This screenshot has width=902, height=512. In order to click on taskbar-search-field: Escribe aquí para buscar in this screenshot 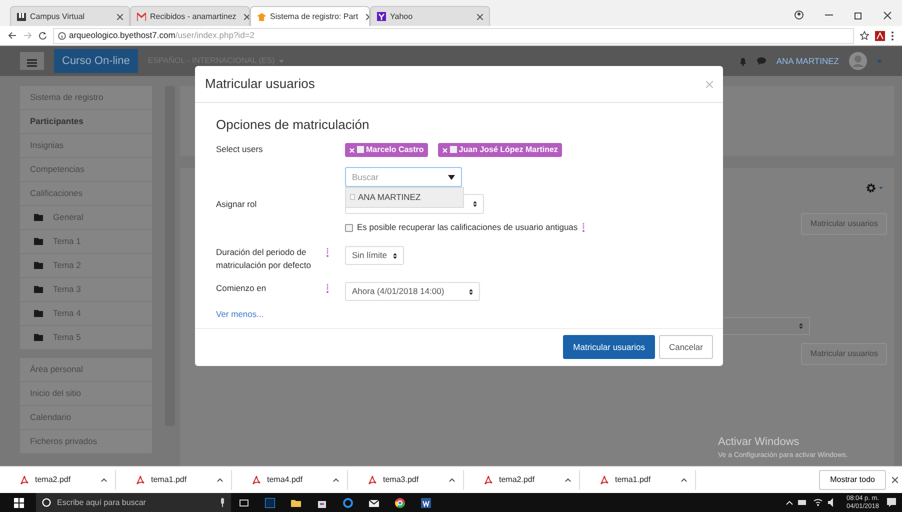, I will do `click(133, 502)`.